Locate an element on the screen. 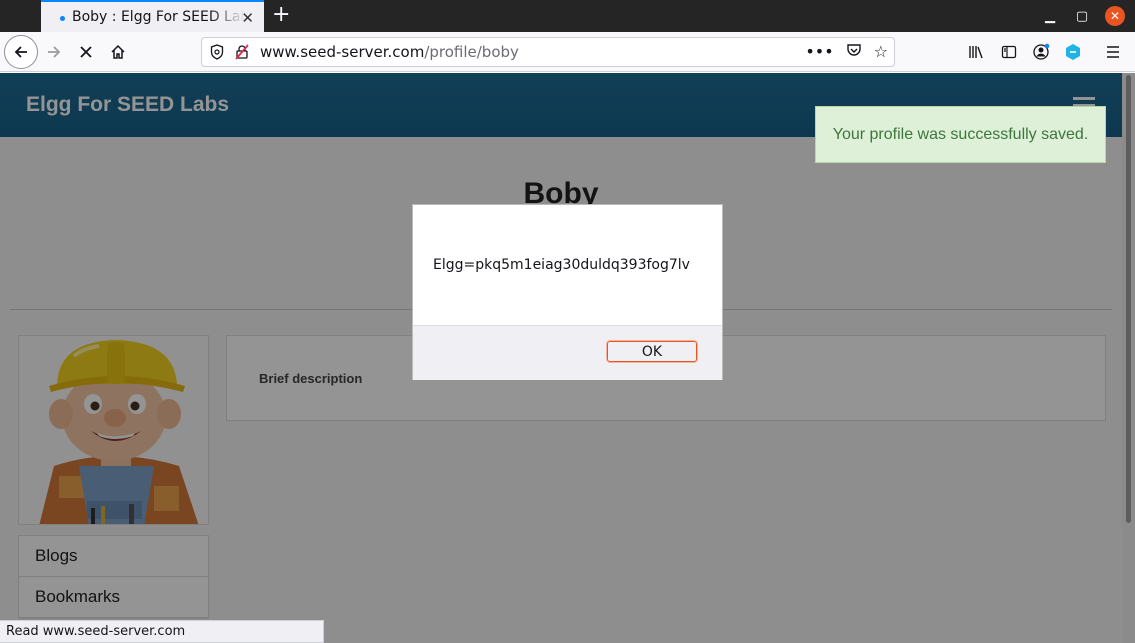 This screenshot has height=643, width=1135. browser-tab: Boby : Elgg For SEED Labs ✕ is located at coordinates (152, 16).